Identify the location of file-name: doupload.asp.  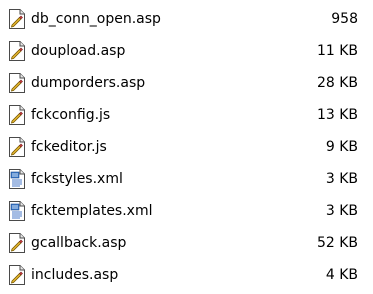
(78, 51).